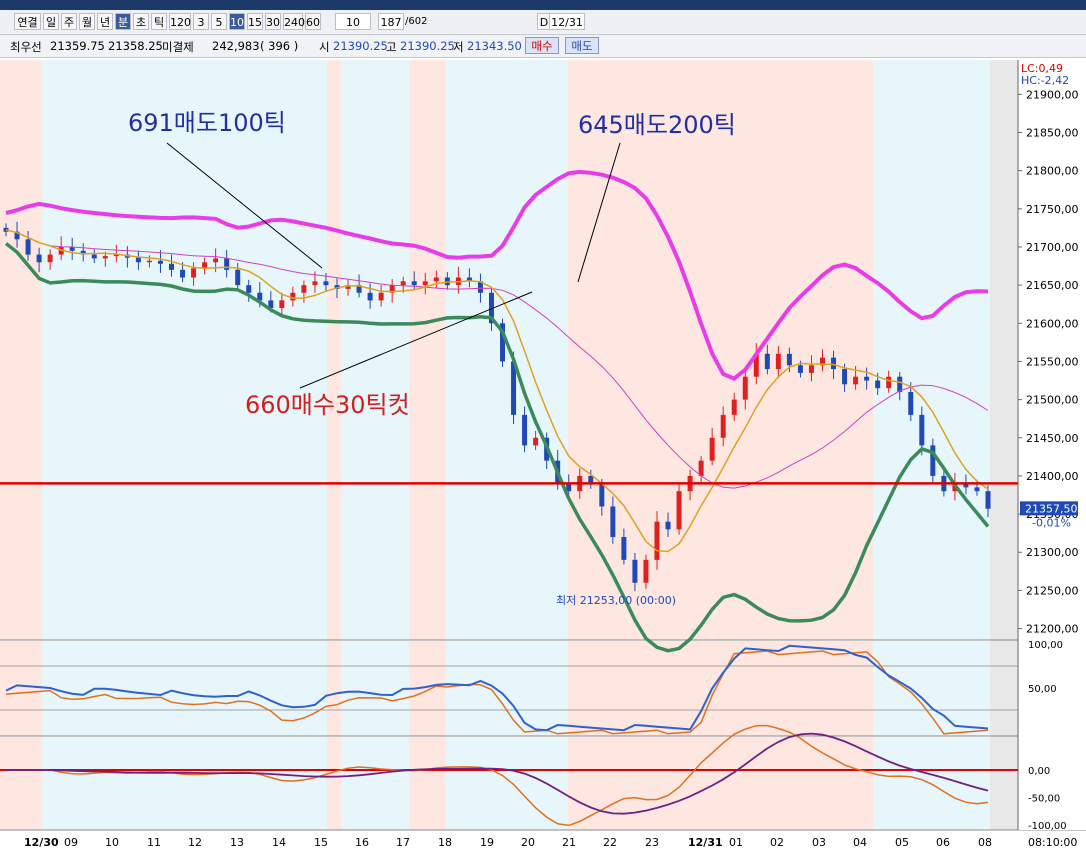  What do you see at coordinates (327, 405) in the screenshot?
I see `annotation-buy-660: 660매수30틱컷` at bounding box center [327, 405].